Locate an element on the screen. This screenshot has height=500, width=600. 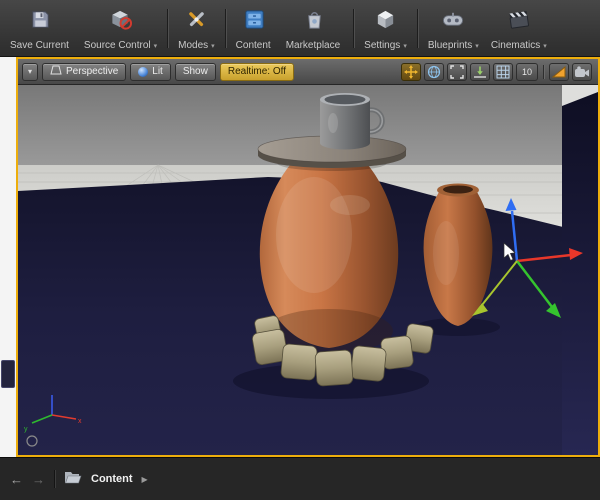
toolbar-button-source-control: Source Control ▾ is located at coordinates (120, 28).